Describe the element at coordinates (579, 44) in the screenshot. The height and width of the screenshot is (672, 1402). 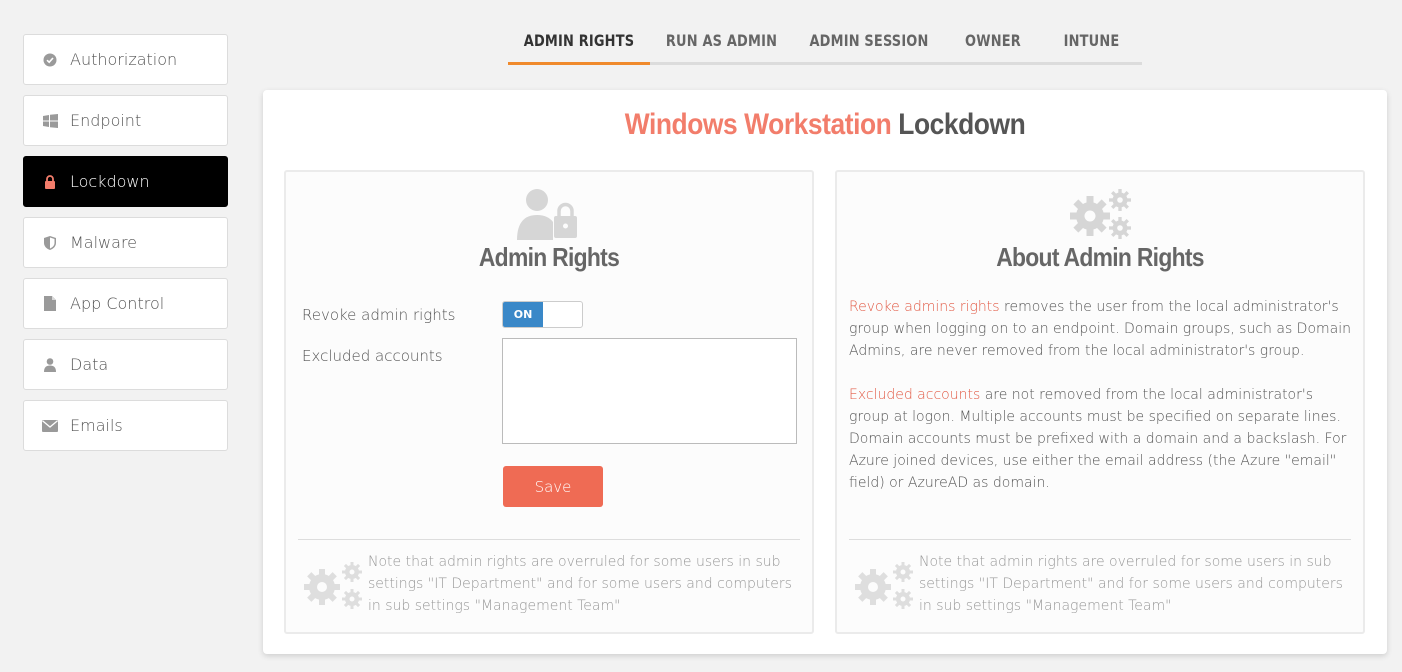
I see `tab-admin-rights: ADMIN RIGHTS` at that location.